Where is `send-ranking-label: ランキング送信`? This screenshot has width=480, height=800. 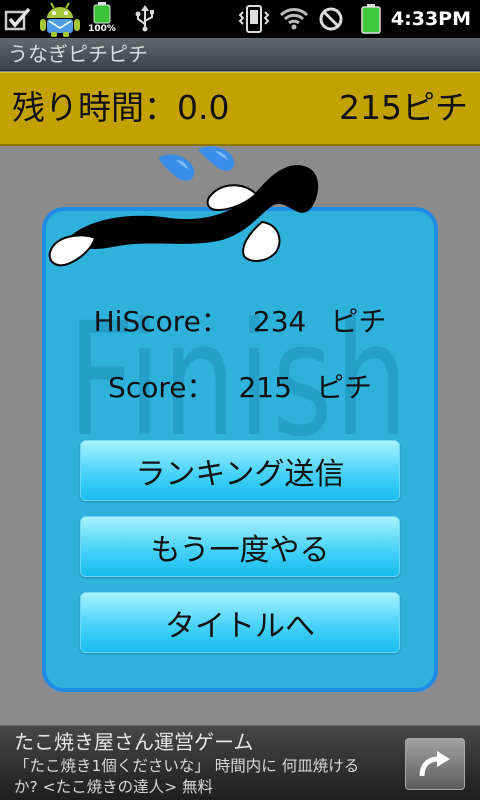 send-ranking-label: ランキング送信 is located at coordinates (240, 474).